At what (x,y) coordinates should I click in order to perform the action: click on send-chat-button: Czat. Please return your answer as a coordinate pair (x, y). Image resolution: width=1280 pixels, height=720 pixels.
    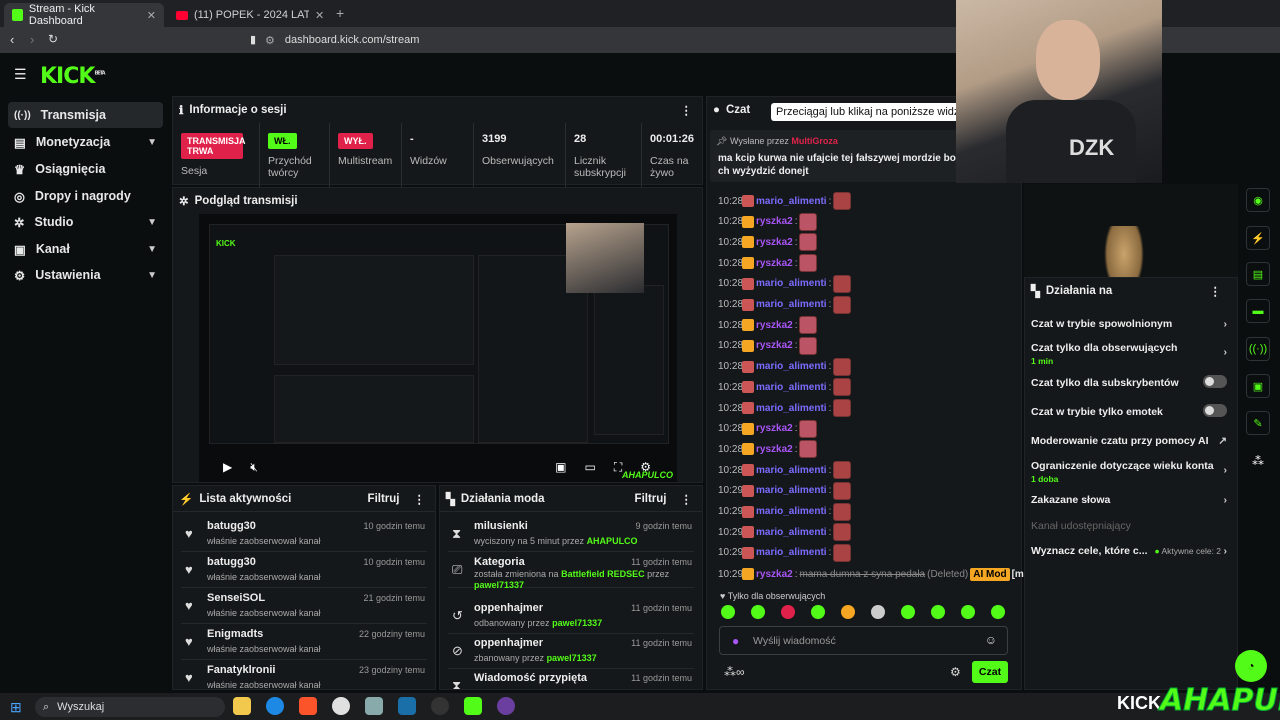
    Looking at the image, I should click on (990, 672).